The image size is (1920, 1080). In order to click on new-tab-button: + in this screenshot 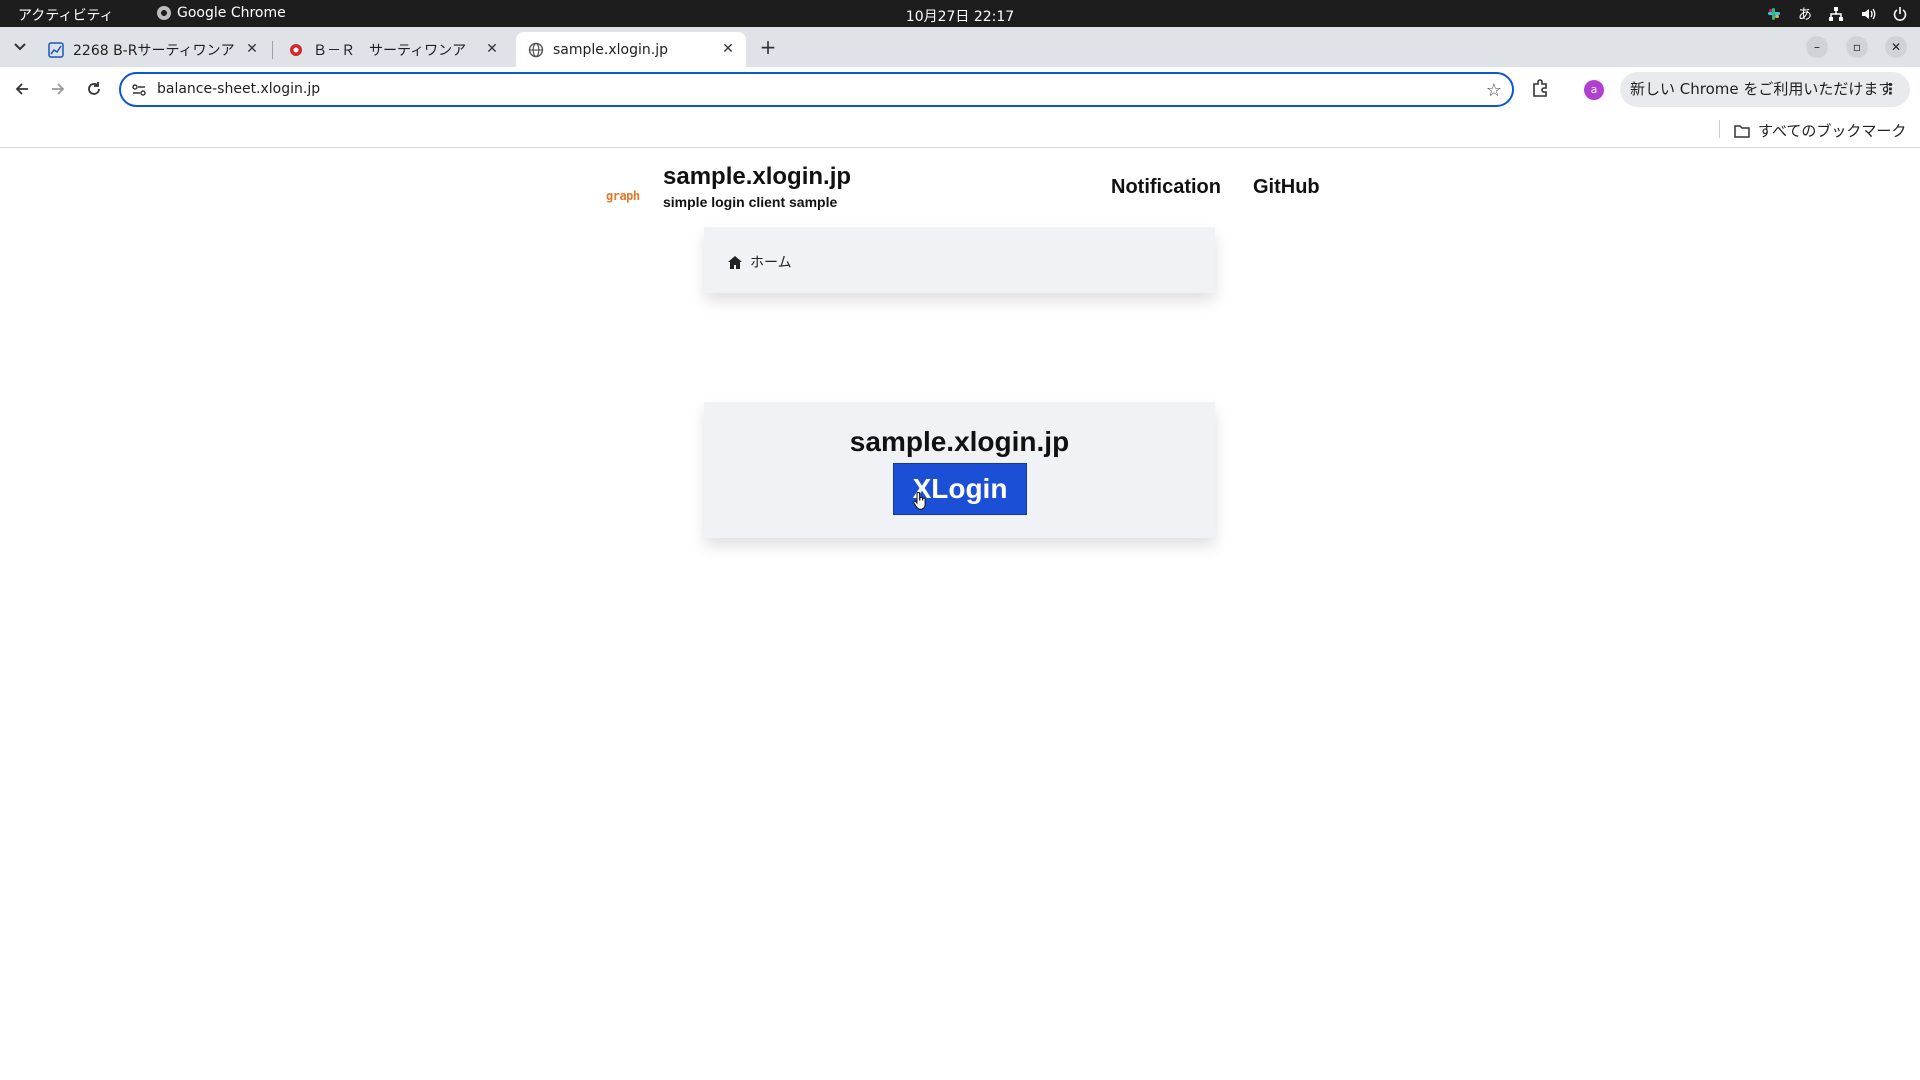, I will do `click(768, 48)`.